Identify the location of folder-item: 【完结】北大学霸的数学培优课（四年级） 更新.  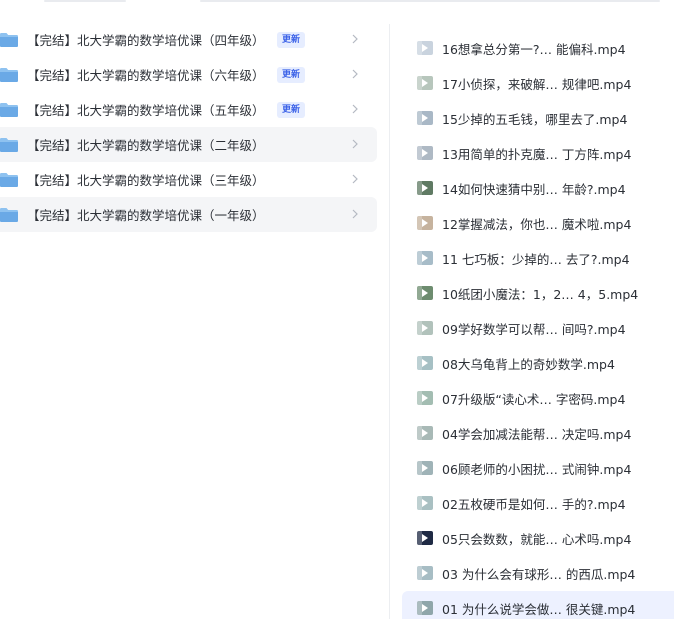
(188, 39).